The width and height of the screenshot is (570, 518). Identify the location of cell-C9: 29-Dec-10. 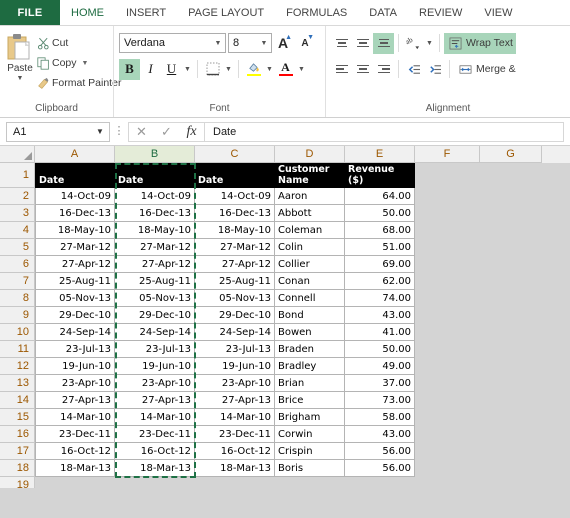
(235, 315).